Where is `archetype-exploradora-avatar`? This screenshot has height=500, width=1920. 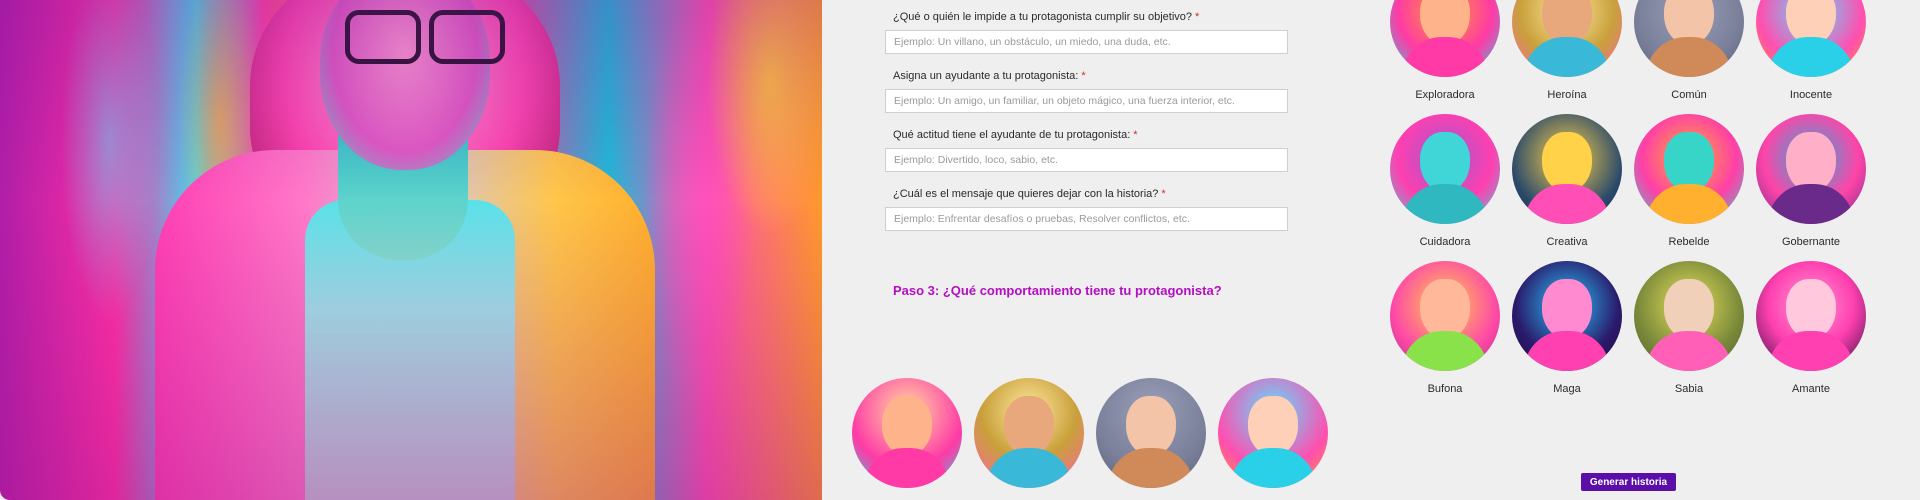
archetype-exploradora-avatar is located at coordinates (1445, 38).